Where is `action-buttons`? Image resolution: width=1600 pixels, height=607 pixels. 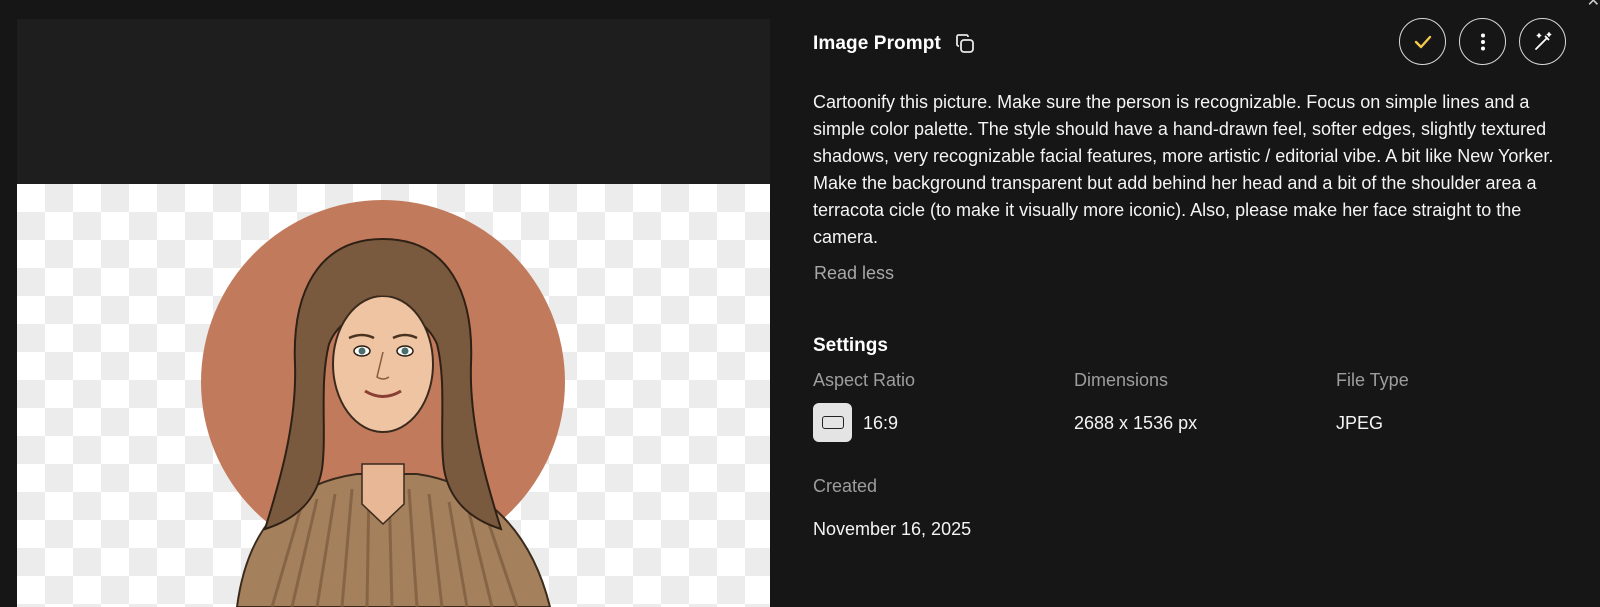 action-buttons is located at coordinates (1482, 41).